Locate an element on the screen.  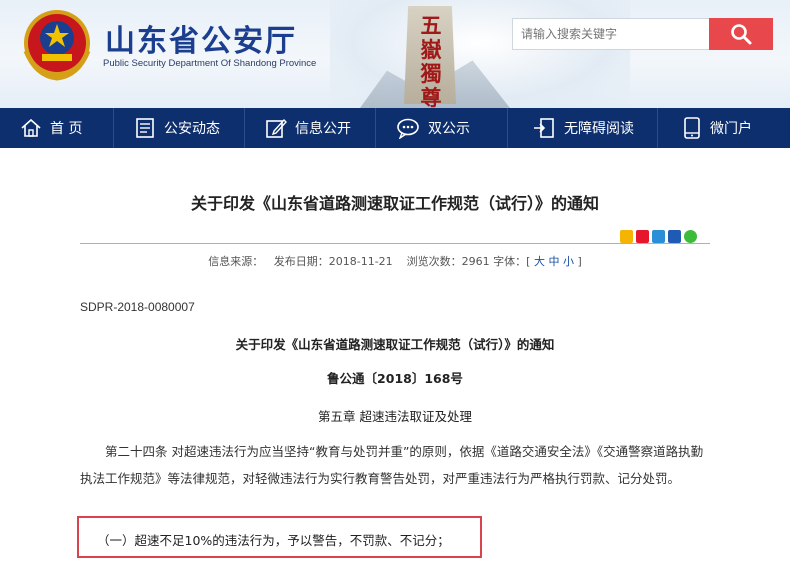
nav-item-double-publicity: 双公示 is located at coordinates (442, 128).